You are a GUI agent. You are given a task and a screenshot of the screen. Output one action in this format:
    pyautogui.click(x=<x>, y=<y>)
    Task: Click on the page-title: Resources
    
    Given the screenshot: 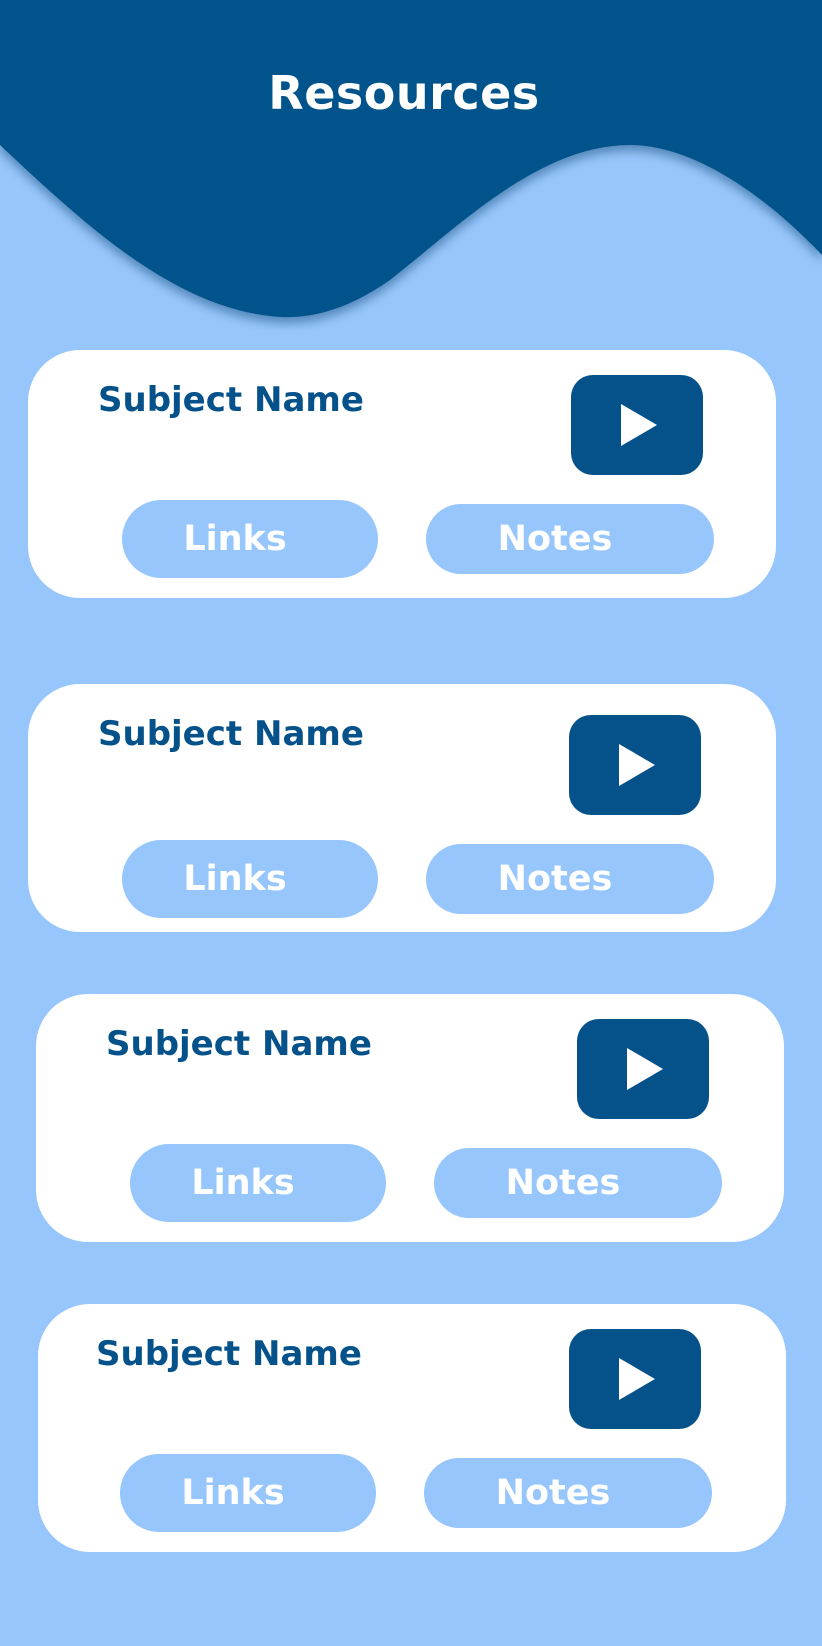 What is the action you would take?
    pyautogui.click(x=404, y=93)
    